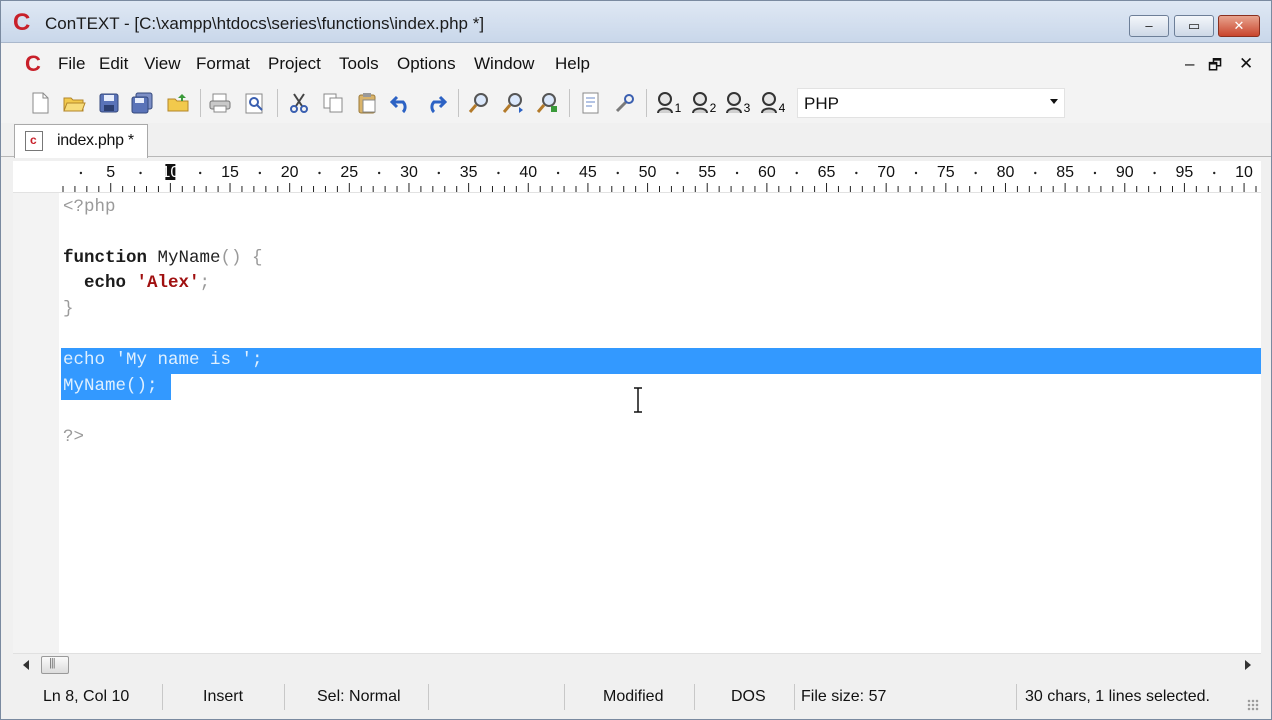  What do you see at coordinates (659, 178) in the screenshot?
I see `ruler-ticks: 5 10 15 20 25 30 35 40 45 50 55 60 65 70 75 80 85 90 95 10` at bounding box center [659, 178].